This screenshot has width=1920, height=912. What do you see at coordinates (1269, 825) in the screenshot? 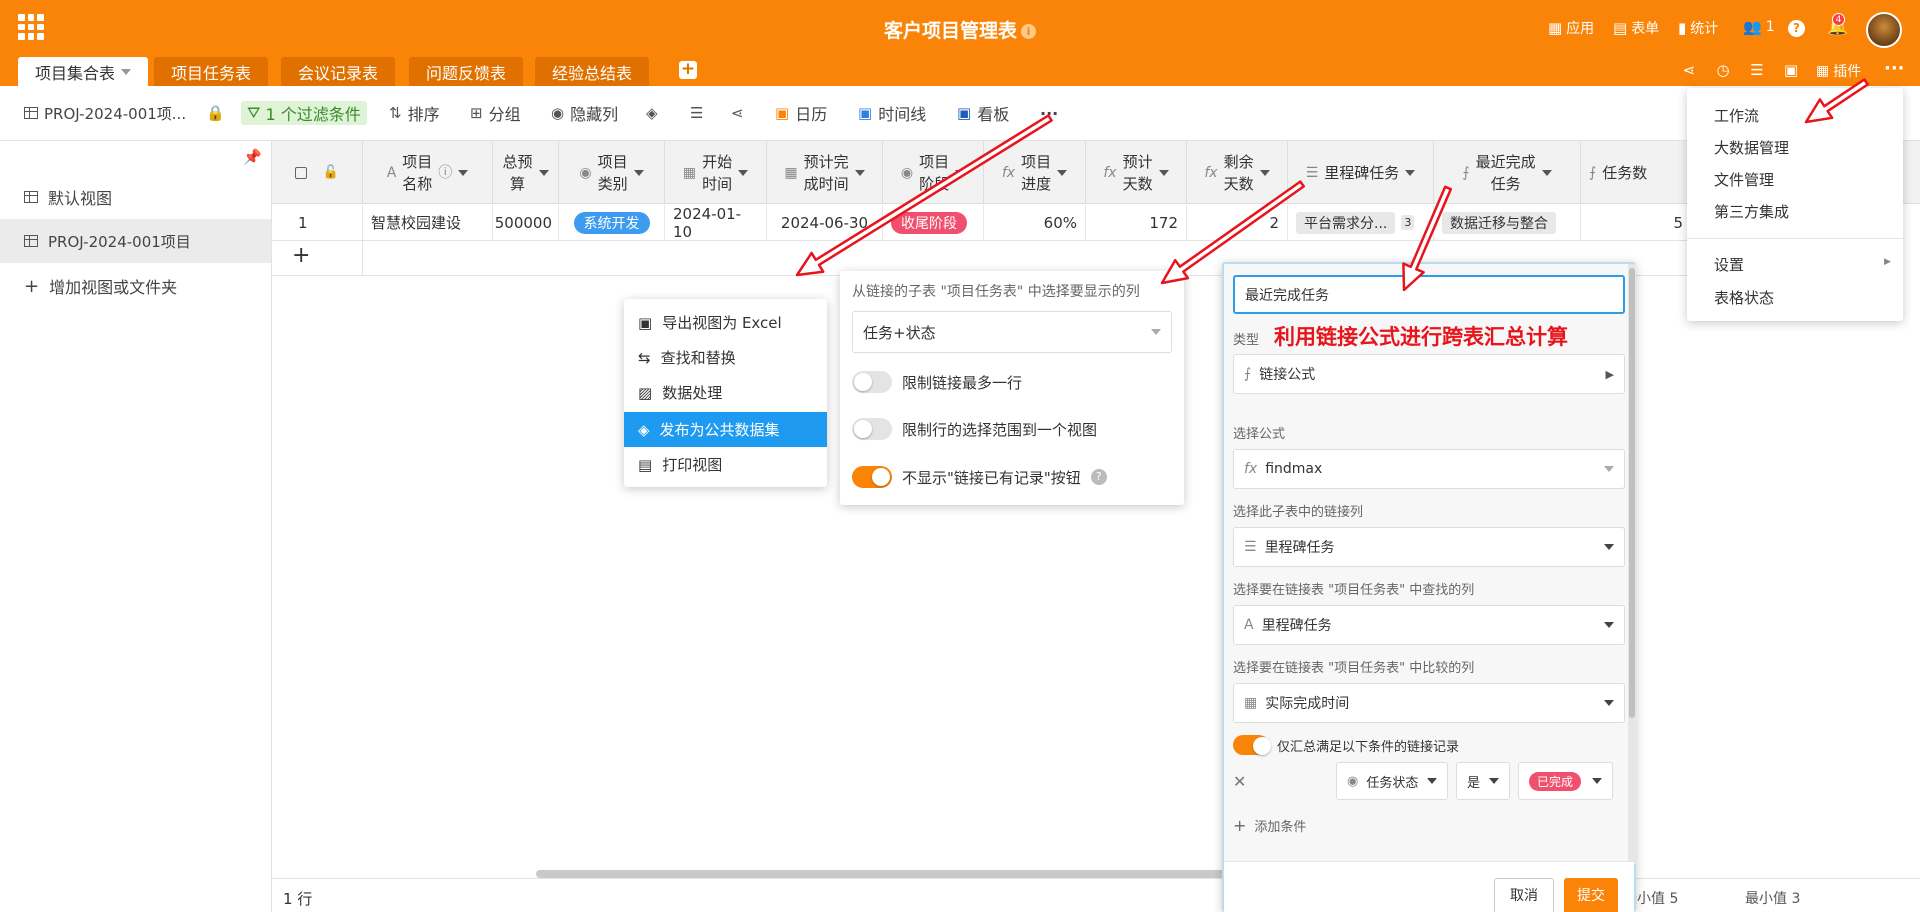
I see `add-condition-button: + 添加条件` at bounding box center [1269, 825].